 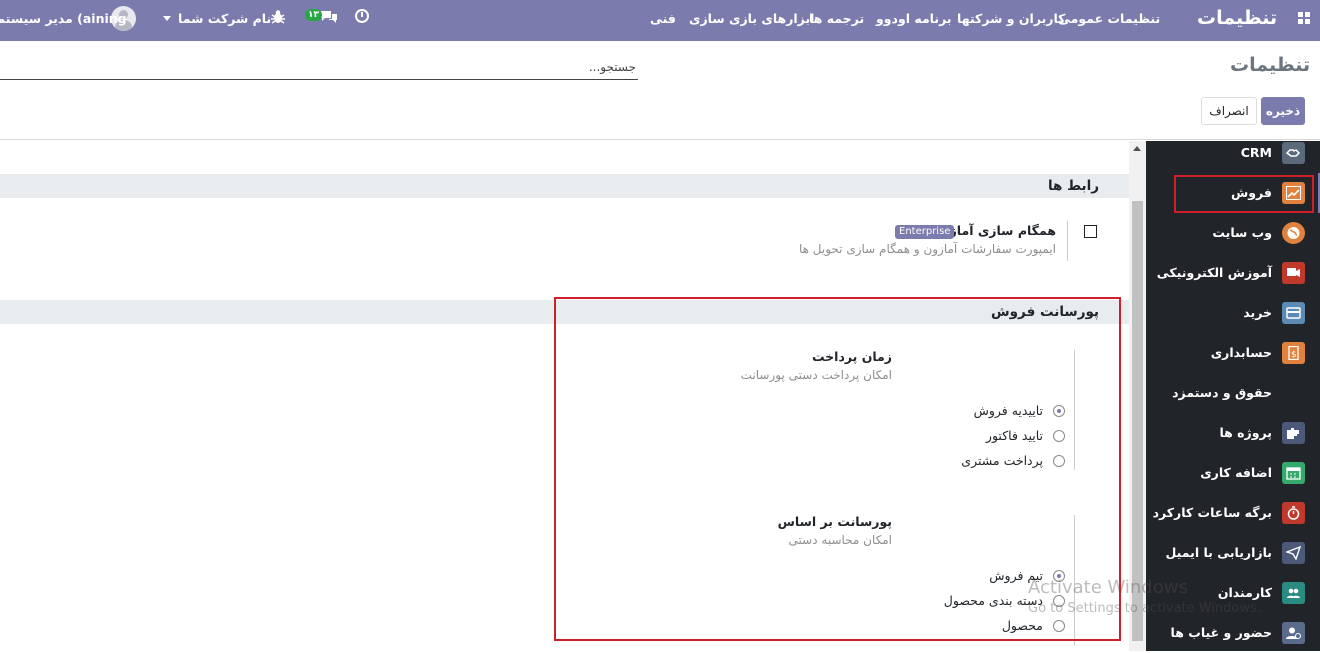 I want to click on employees-icon, so click(x=1293, y=593).